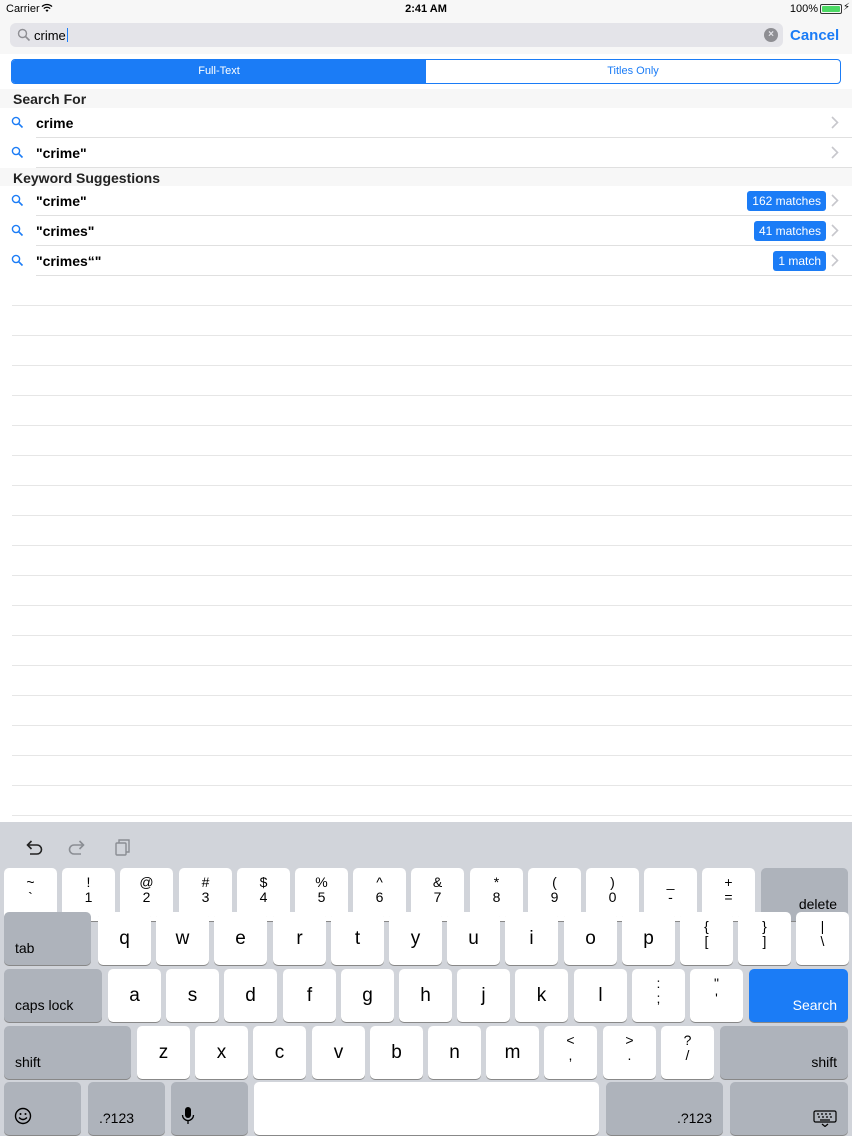  Describe the element at coordinates (192, 995) in the screenshot. I see `letter-key-s: s` at that location.